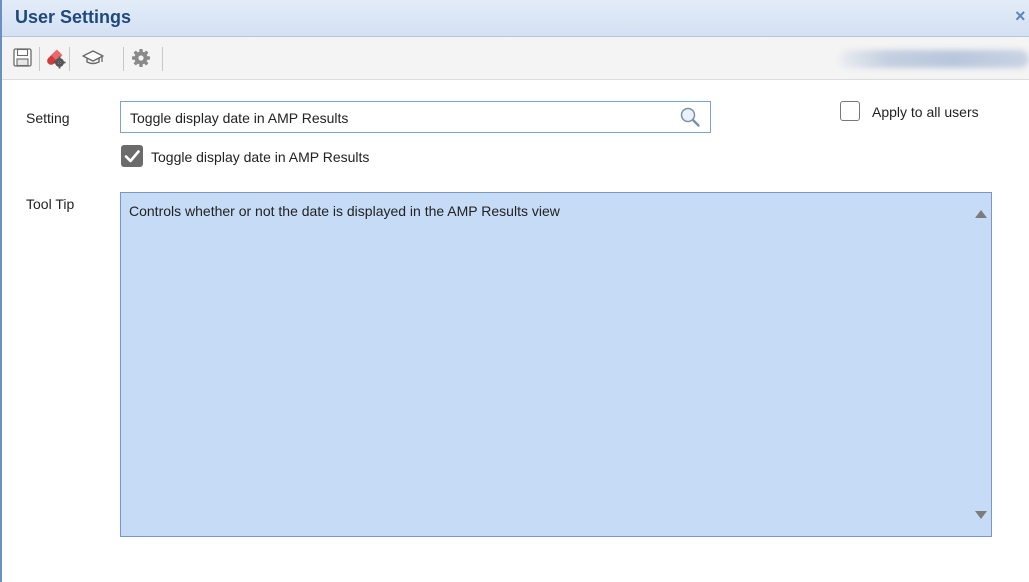 Image resolution: width=1029 pixels, height=582 pixels. I want to click on toggle-display-date-checkbox, so click(132, 156).